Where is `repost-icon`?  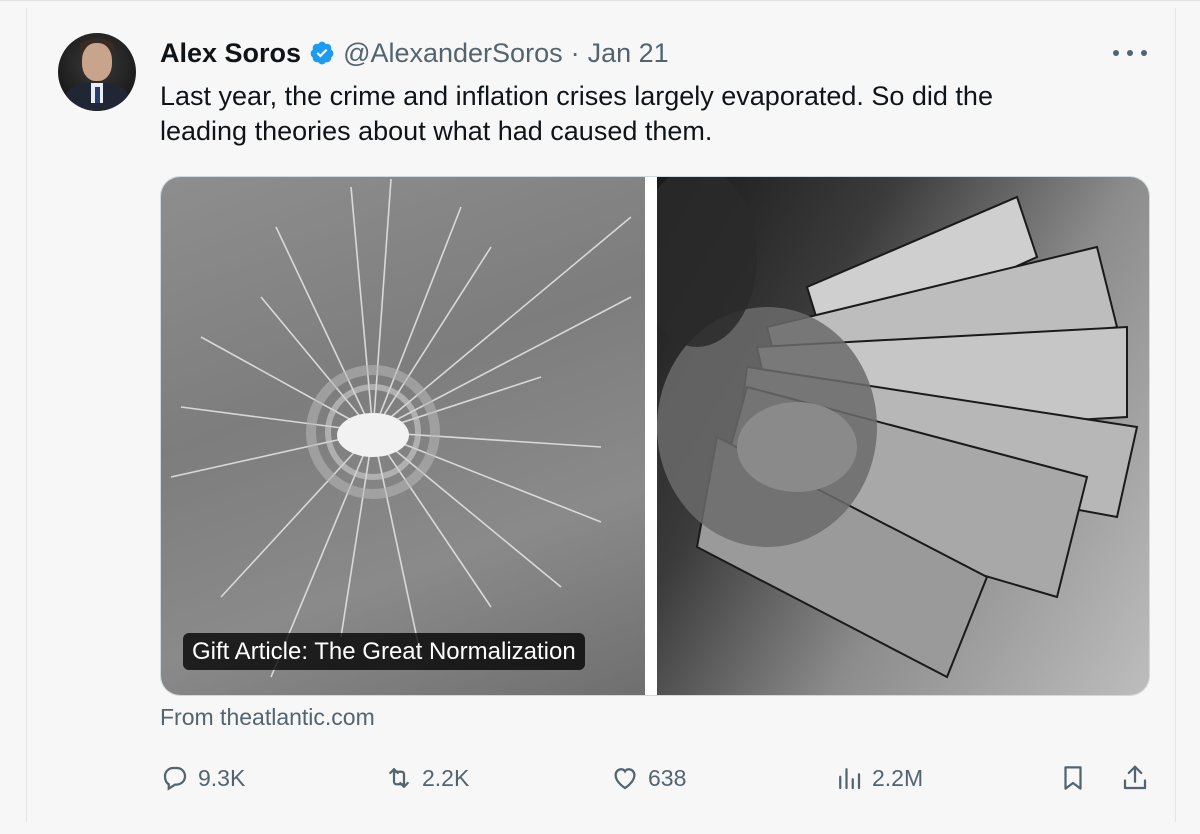
repost-icon is located at coordinates (399, 778).